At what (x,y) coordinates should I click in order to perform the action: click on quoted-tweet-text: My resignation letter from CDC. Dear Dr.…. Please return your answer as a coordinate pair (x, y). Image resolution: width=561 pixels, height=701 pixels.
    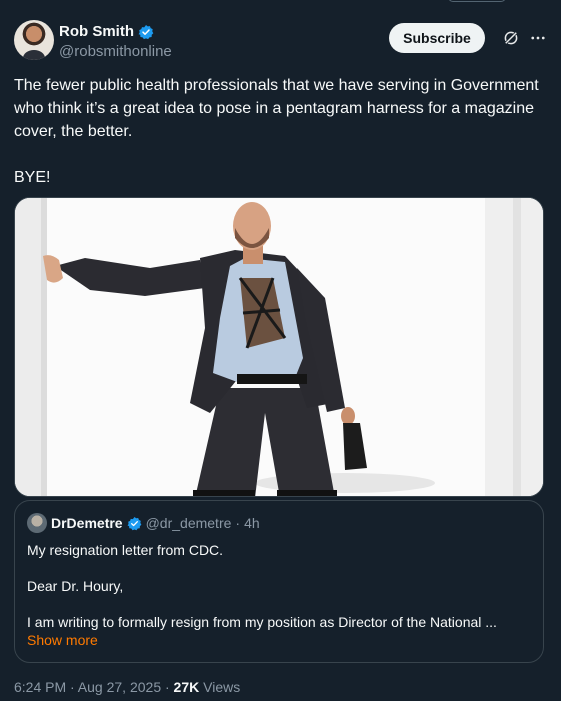
    Looking at the image, I should click on (277, 586).